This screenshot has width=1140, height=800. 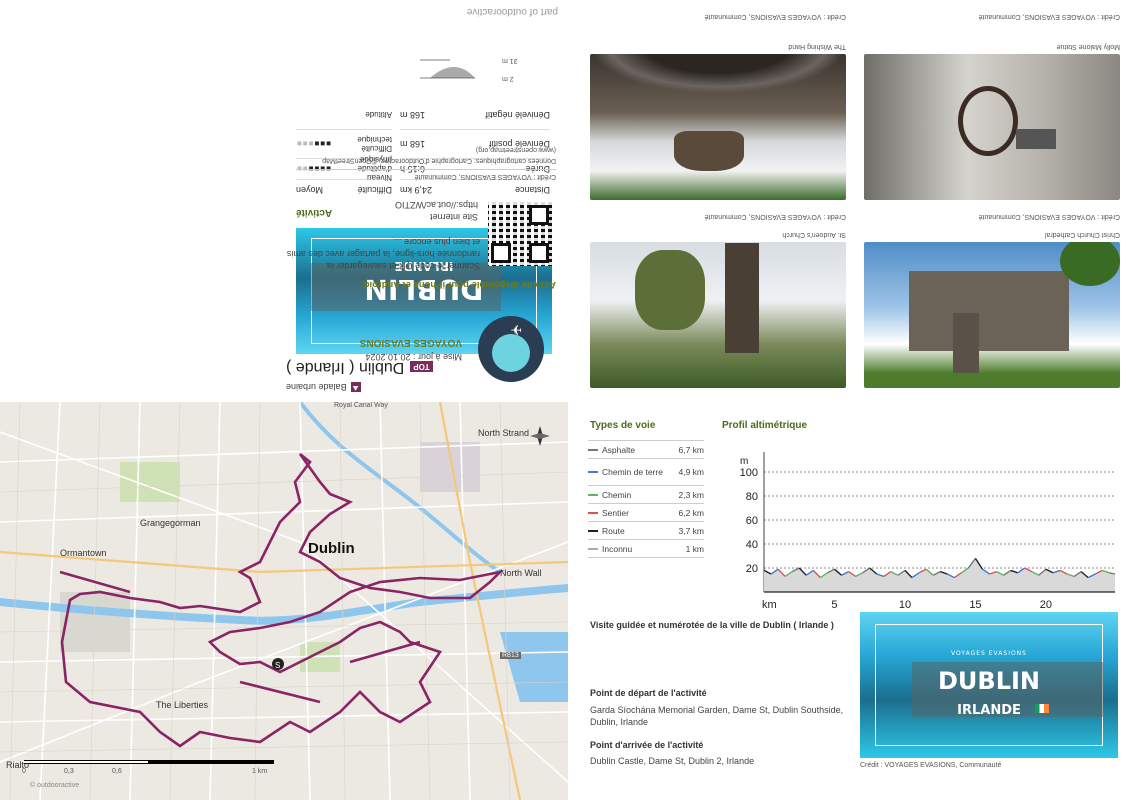 I want to click on caption-wishing-hand: The Wishing Hand, so click(x=817, y=46).